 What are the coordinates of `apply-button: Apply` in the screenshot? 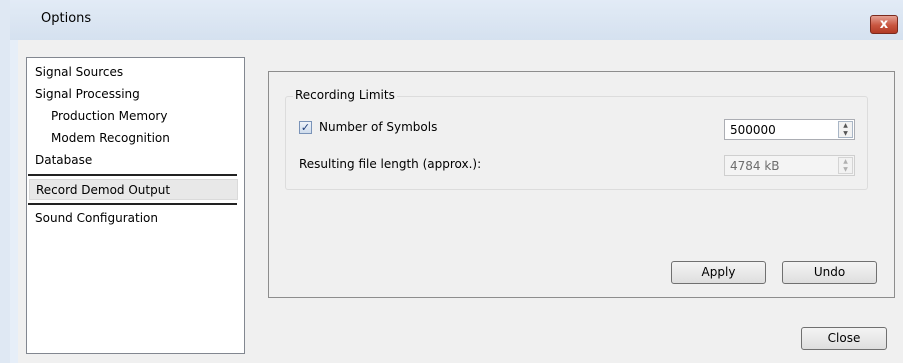 It's located at (718, 272).